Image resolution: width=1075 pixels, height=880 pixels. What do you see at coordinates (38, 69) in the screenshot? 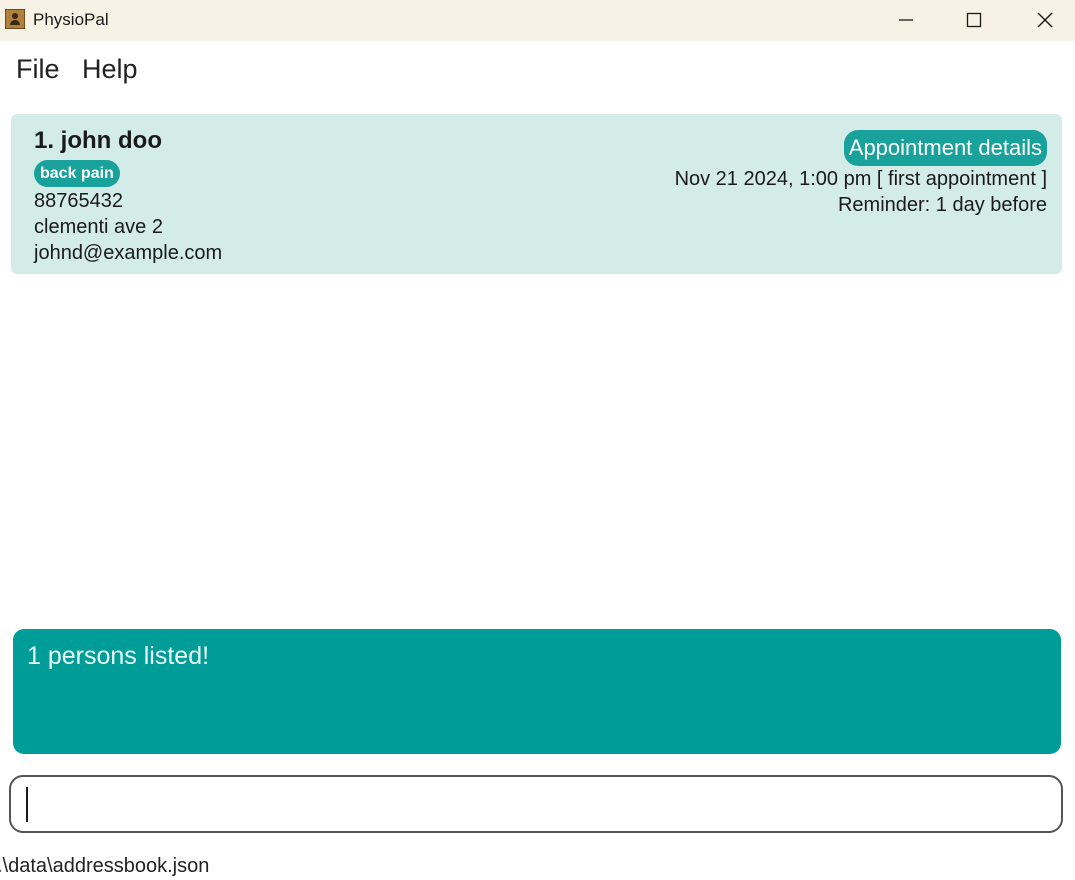
I see `menu-file: File` at bounding box center [38, 69].